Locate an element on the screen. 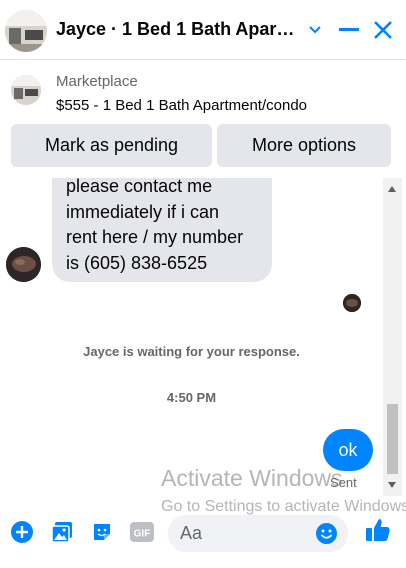 This screenshot has width=406, height=568. plus-circle-icon is located at coordinates (22, 532).